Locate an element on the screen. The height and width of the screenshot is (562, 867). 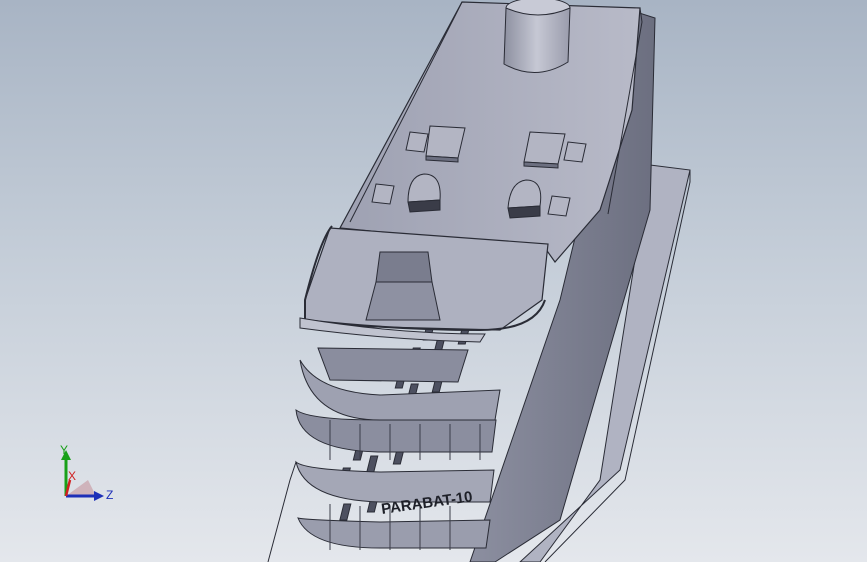
mast-base is located at coordinates (404, 267).